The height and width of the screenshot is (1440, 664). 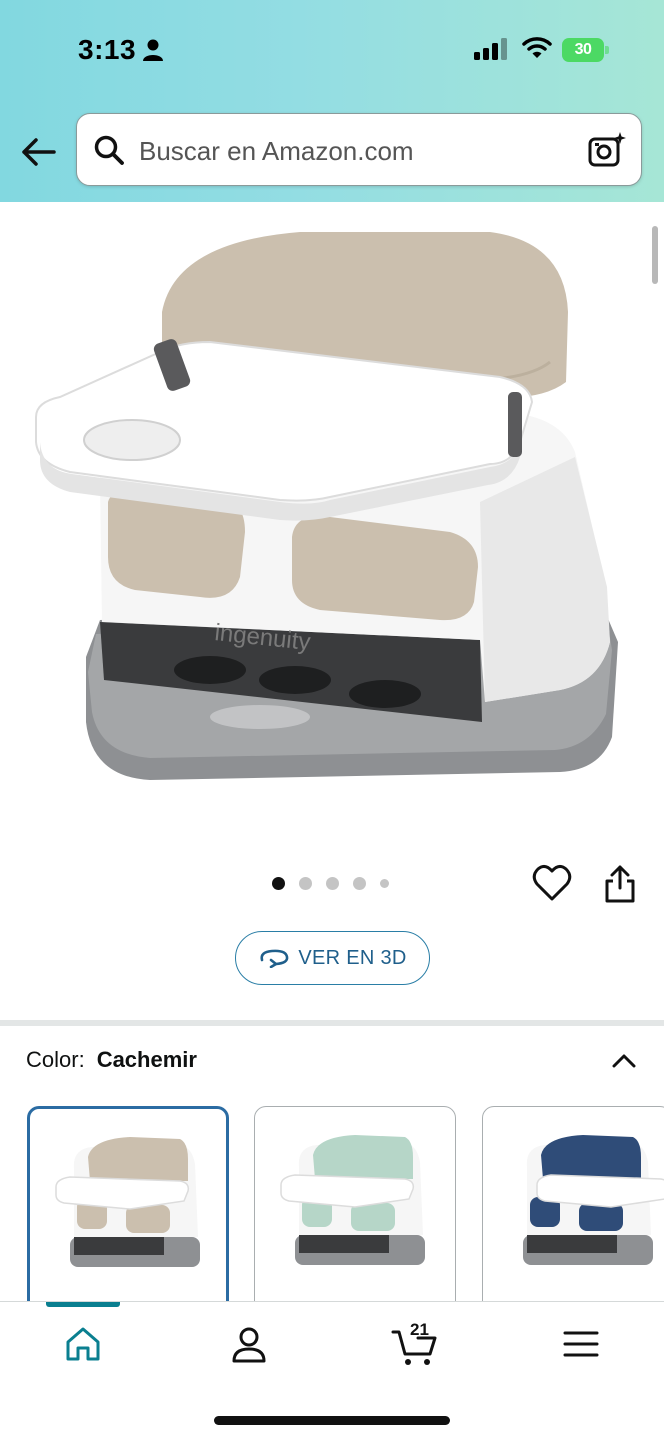 I want to click on cellular-signal-icon, so click(x=490, y=49).